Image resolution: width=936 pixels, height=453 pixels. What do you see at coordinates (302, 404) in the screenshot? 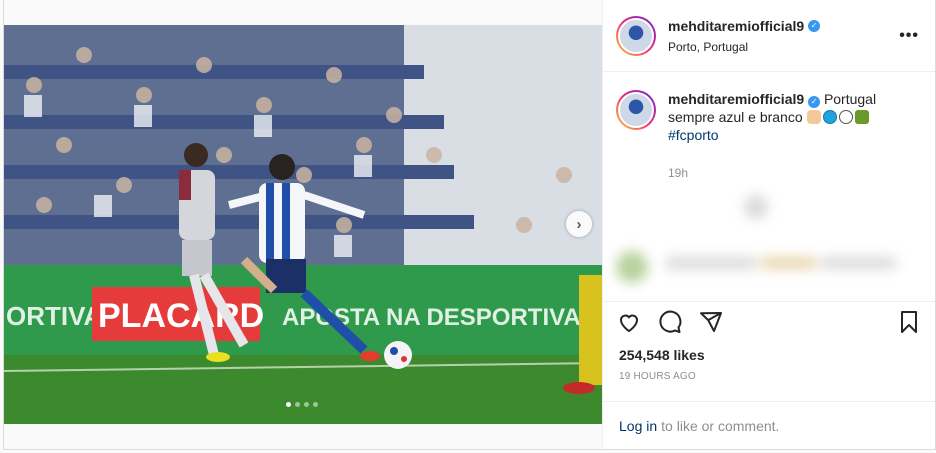
I see `carousel-indicator` at bounding box center [302, 404].